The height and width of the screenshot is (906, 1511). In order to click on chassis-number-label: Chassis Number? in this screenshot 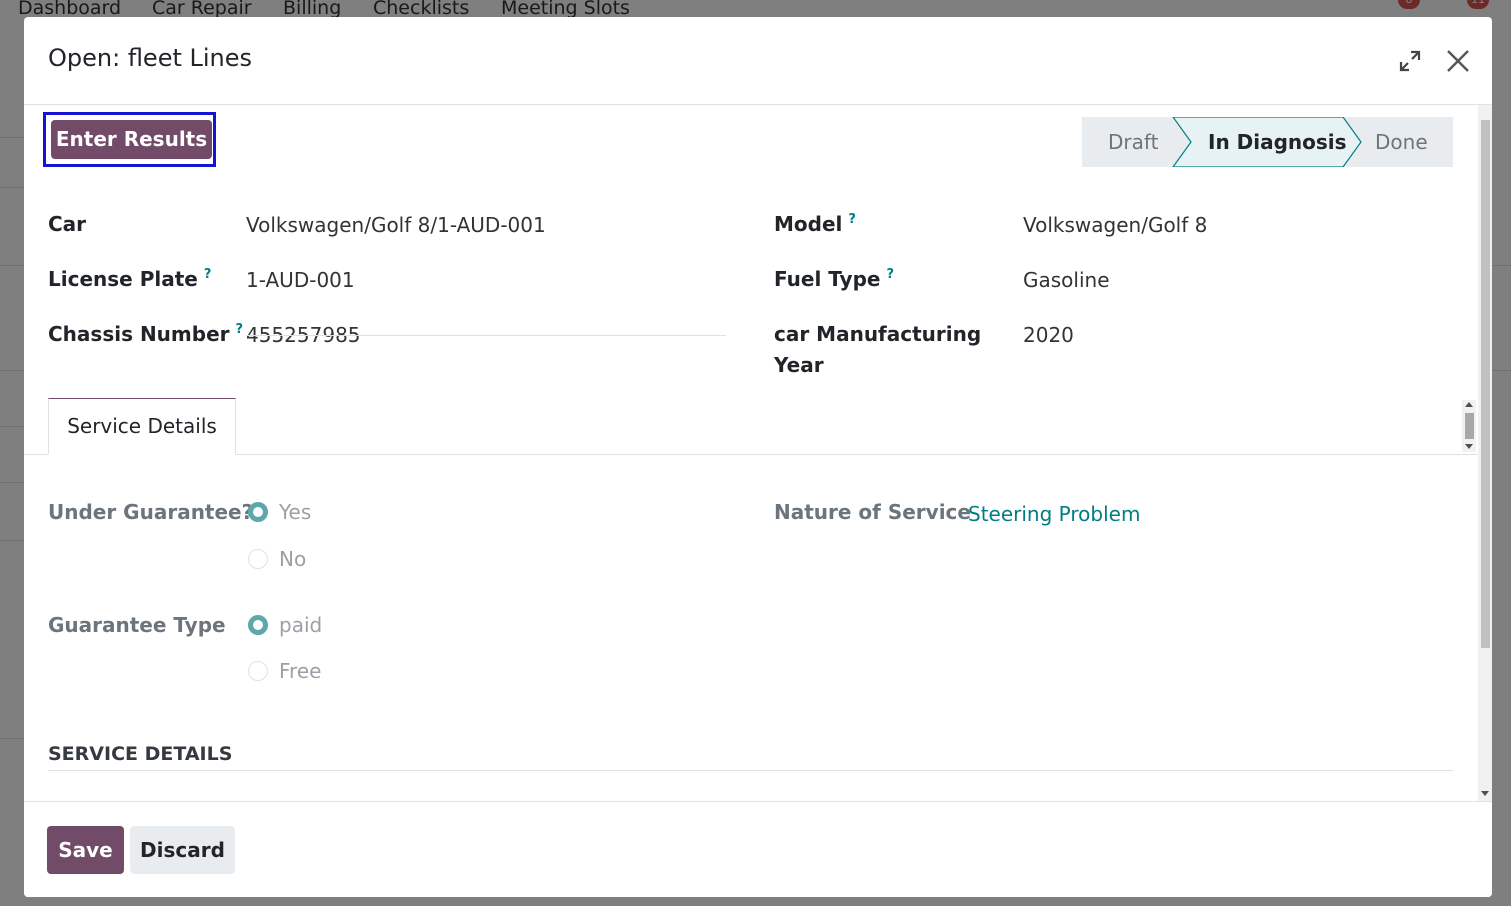, I will do `click(145, 334)`.